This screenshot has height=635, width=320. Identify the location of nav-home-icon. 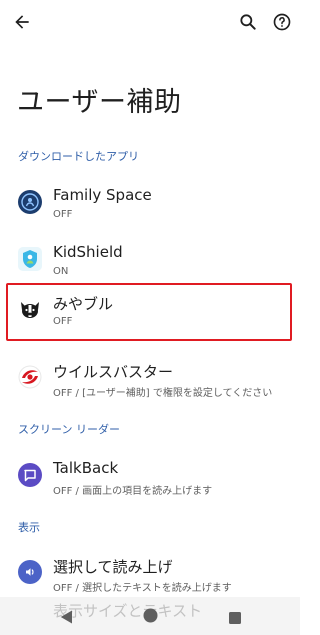
(150, 617).